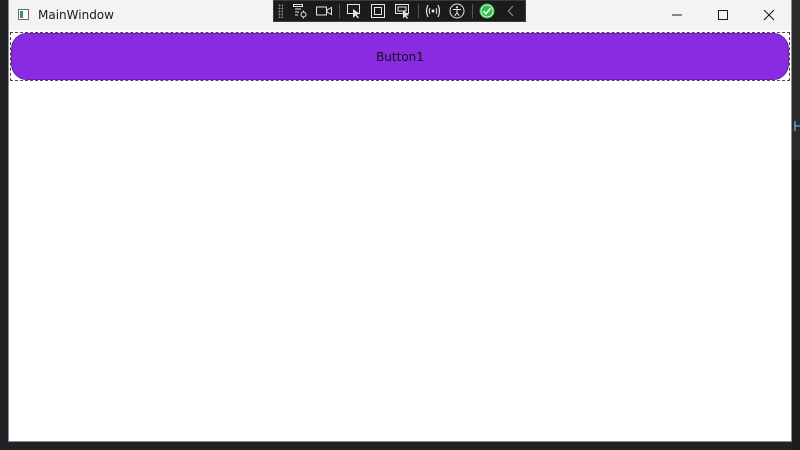  What do you see at coordinates (76, 15) in the screenshot?
I see `window-title: MainWindow` at bounding box center [76, 15].